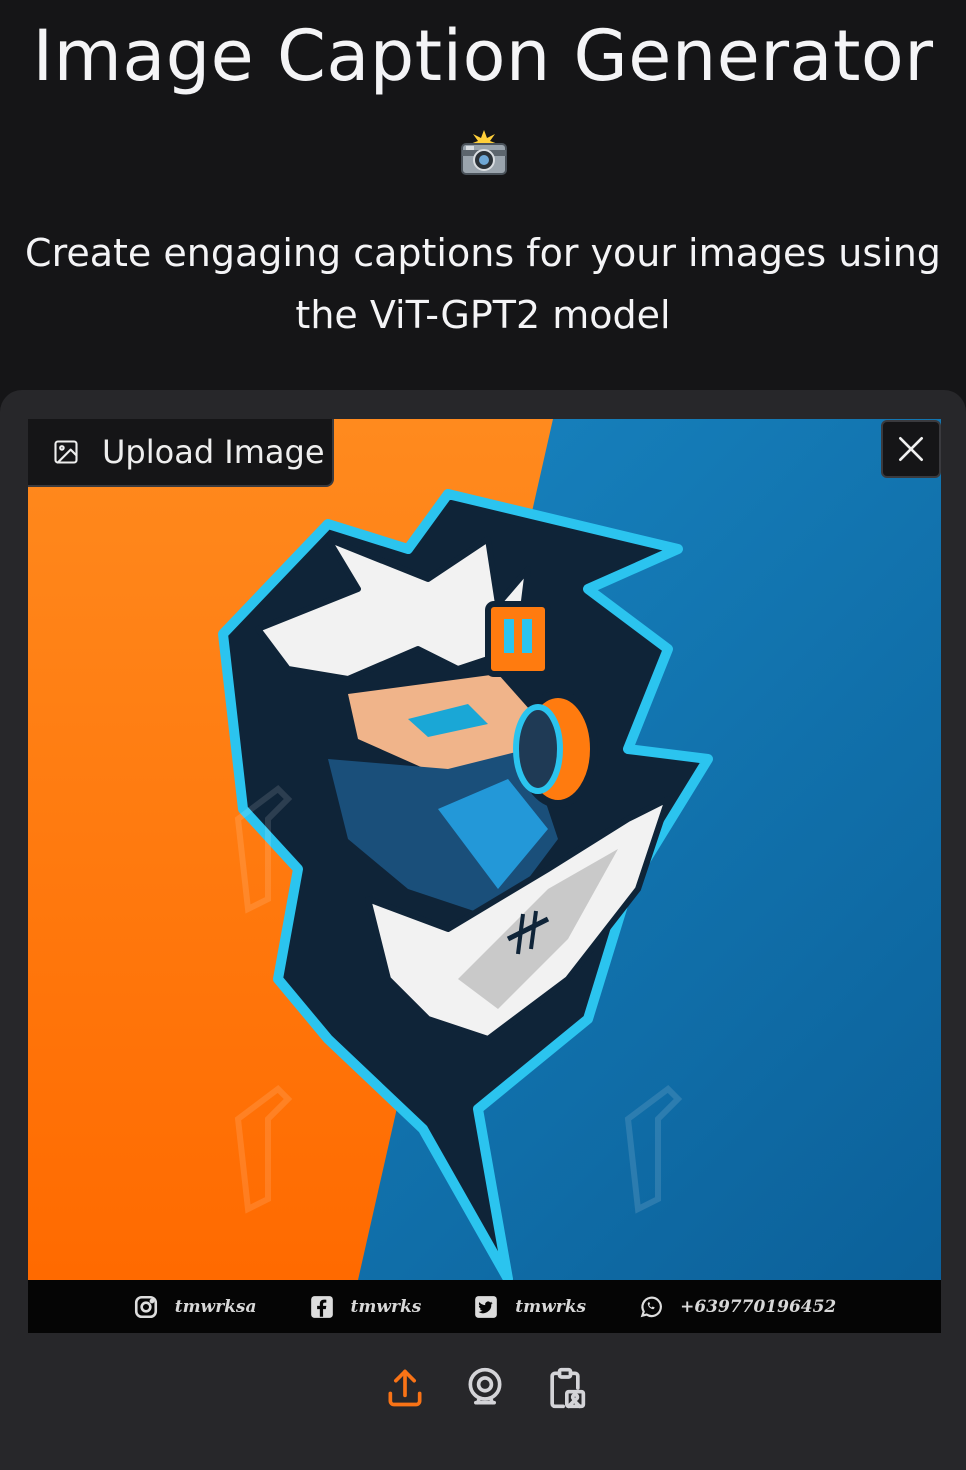 The image size is (966, 1470). I want to click on webcam-source-button, so click(485, 1388).